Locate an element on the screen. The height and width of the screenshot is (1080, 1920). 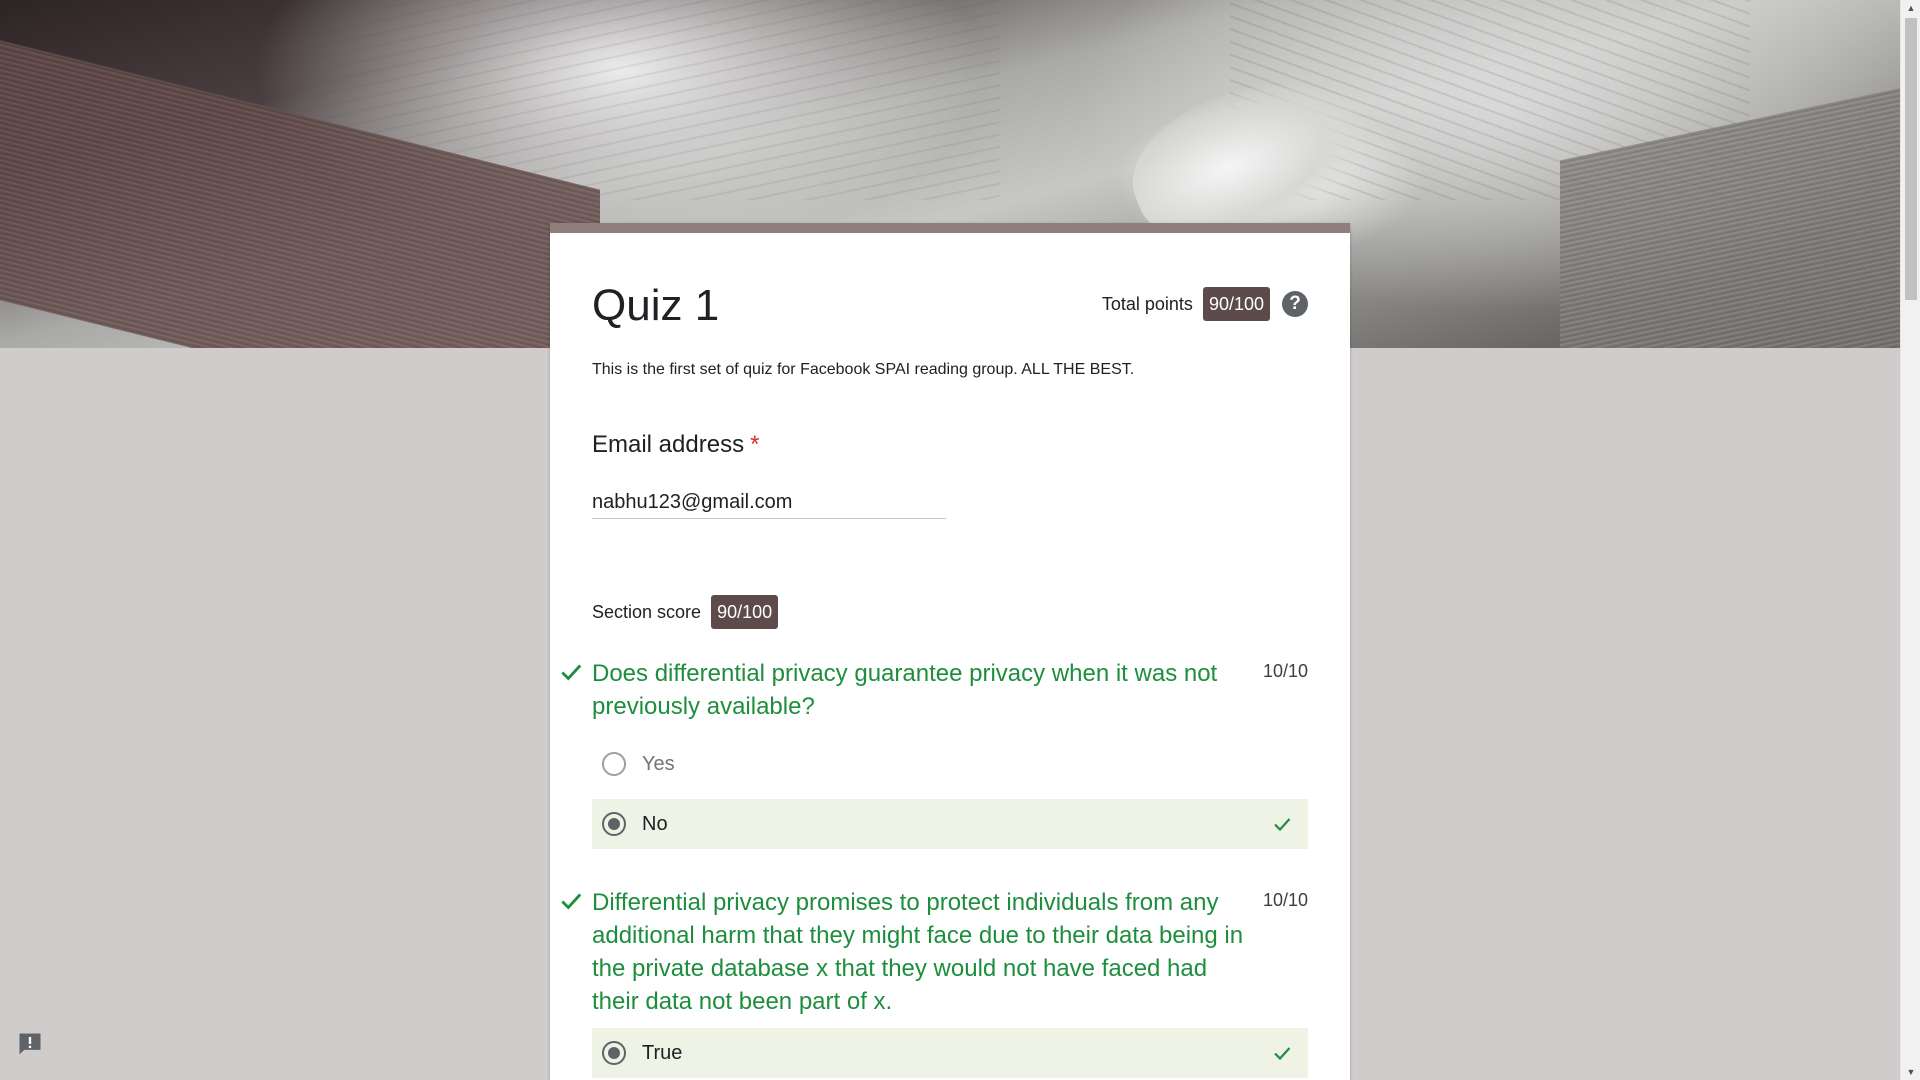
total-points-badge: 90/100 is located at coordinates (1236, 304).